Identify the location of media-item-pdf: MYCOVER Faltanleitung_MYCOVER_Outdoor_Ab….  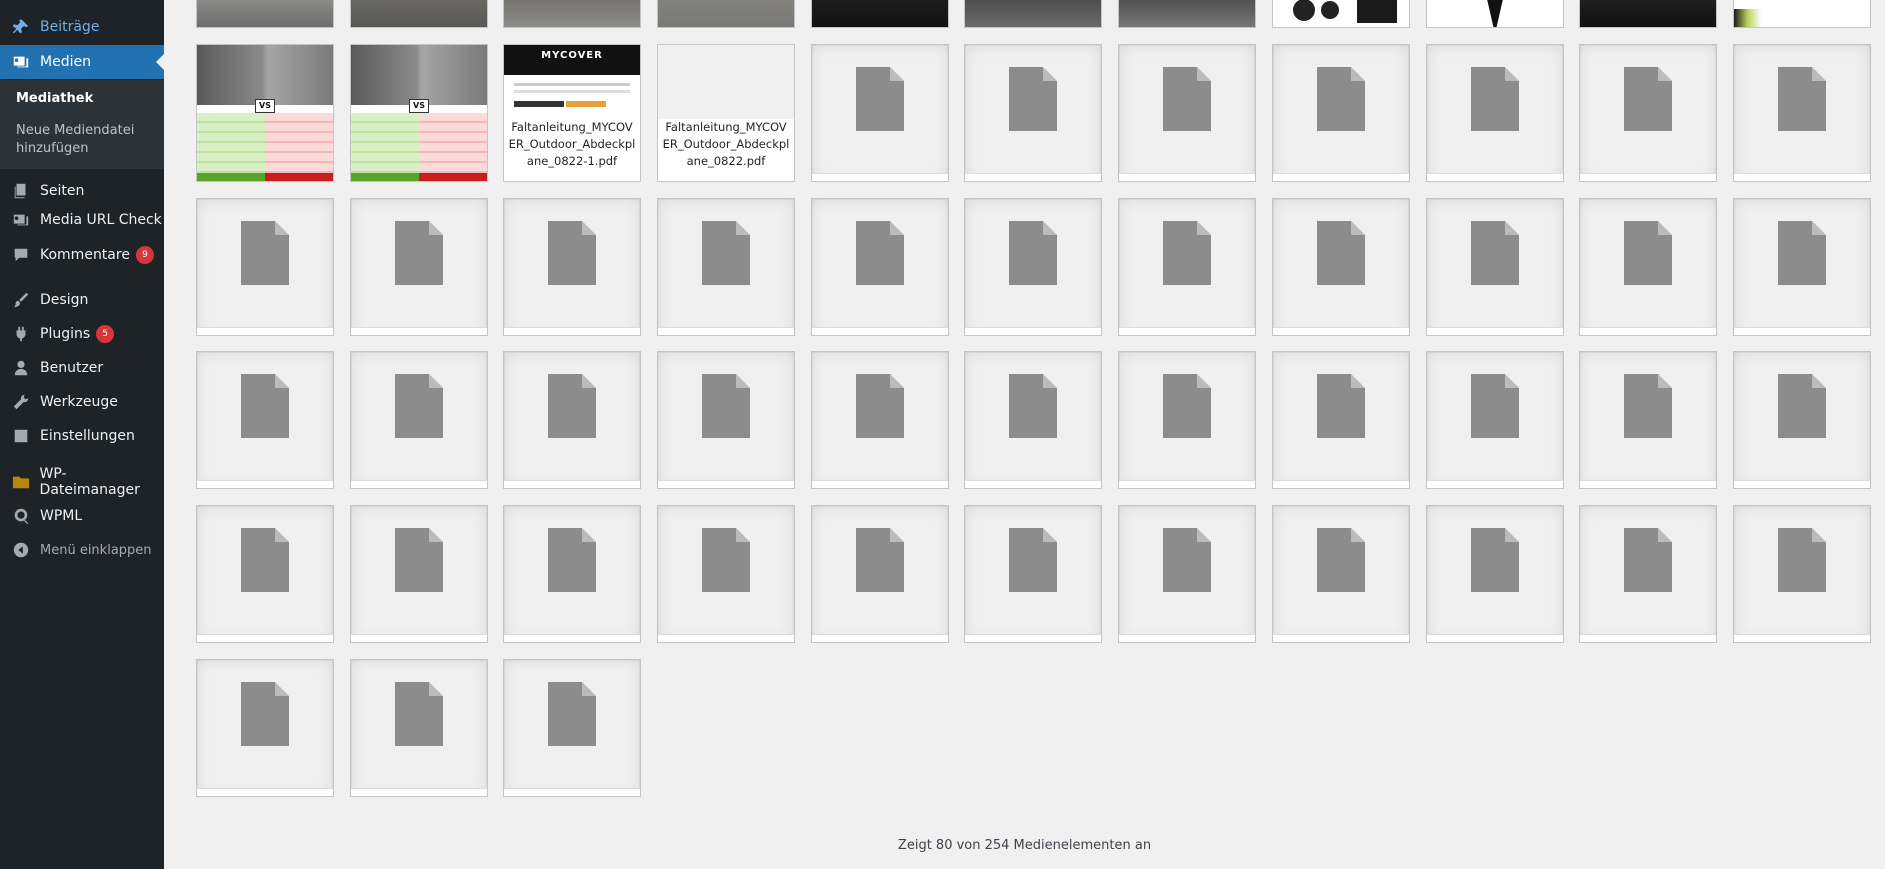
(572, 113).